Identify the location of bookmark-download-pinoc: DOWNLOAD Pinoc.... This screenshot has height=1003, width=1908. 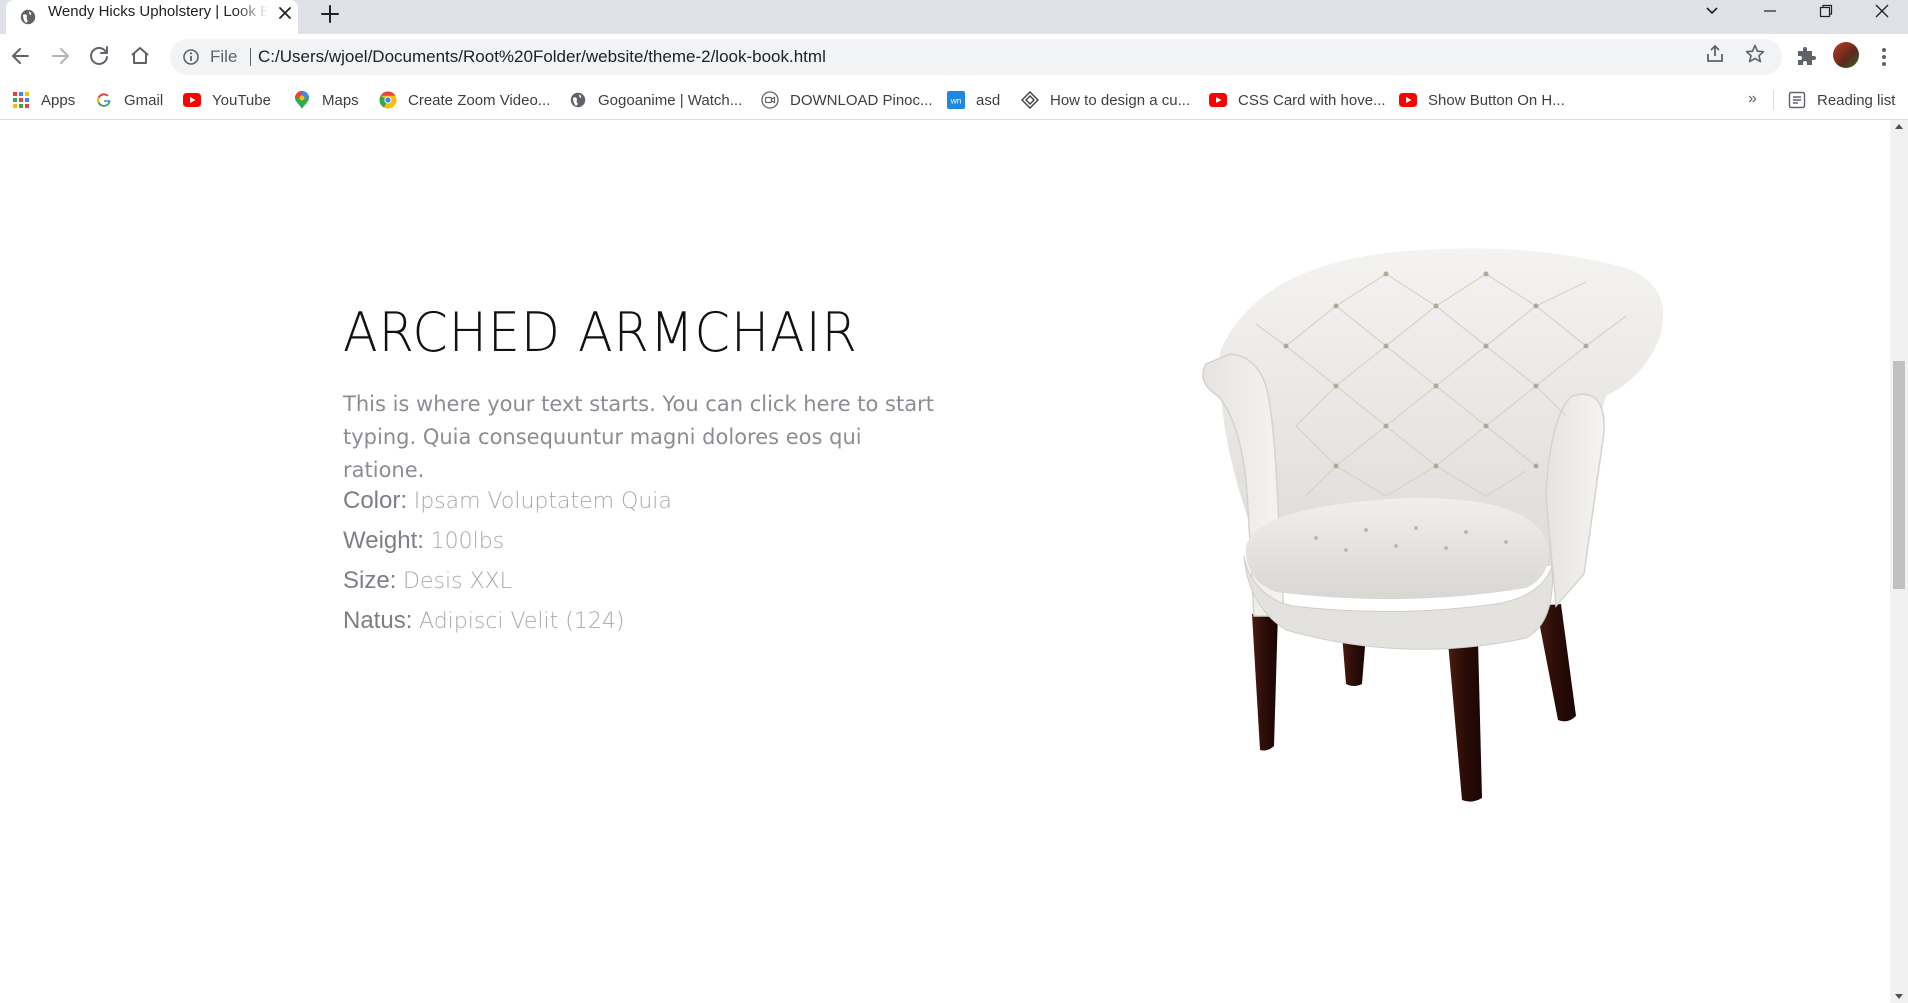
(847, 100).